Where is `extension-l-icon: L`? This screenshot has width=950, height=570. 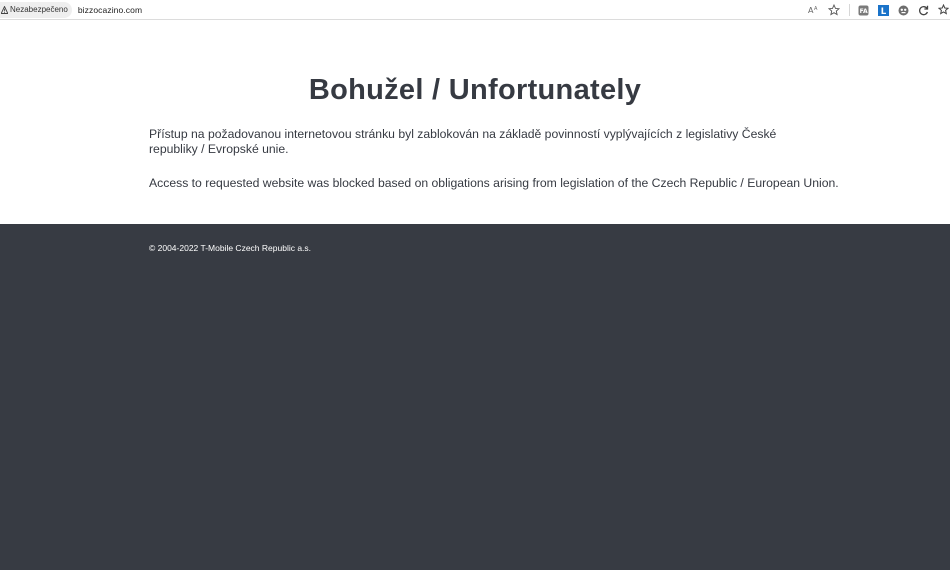
extension-l-icon: L is located at coordinates (883, 10).